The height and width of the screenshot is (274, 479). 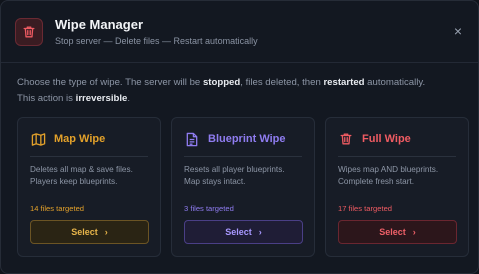 What do you see at coordinates (215, 181) in the screenshot?
I see `desc-line: Map stays intact.` at bounding box center [215, 181].